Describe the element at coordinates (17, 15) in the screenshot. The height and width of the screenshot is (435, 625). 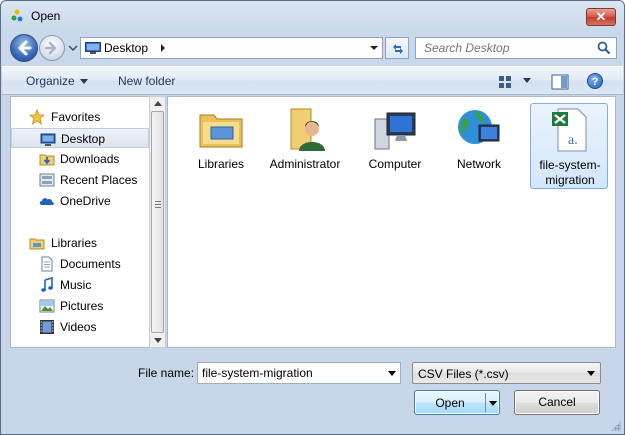
I see `app-icon` at that location.